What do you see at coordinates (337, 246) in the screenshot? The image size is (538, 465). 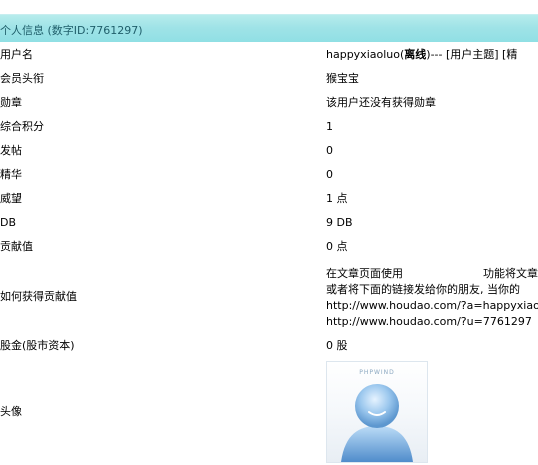 I see `value-contribution: 0 点` at bounding box center [337, 246].